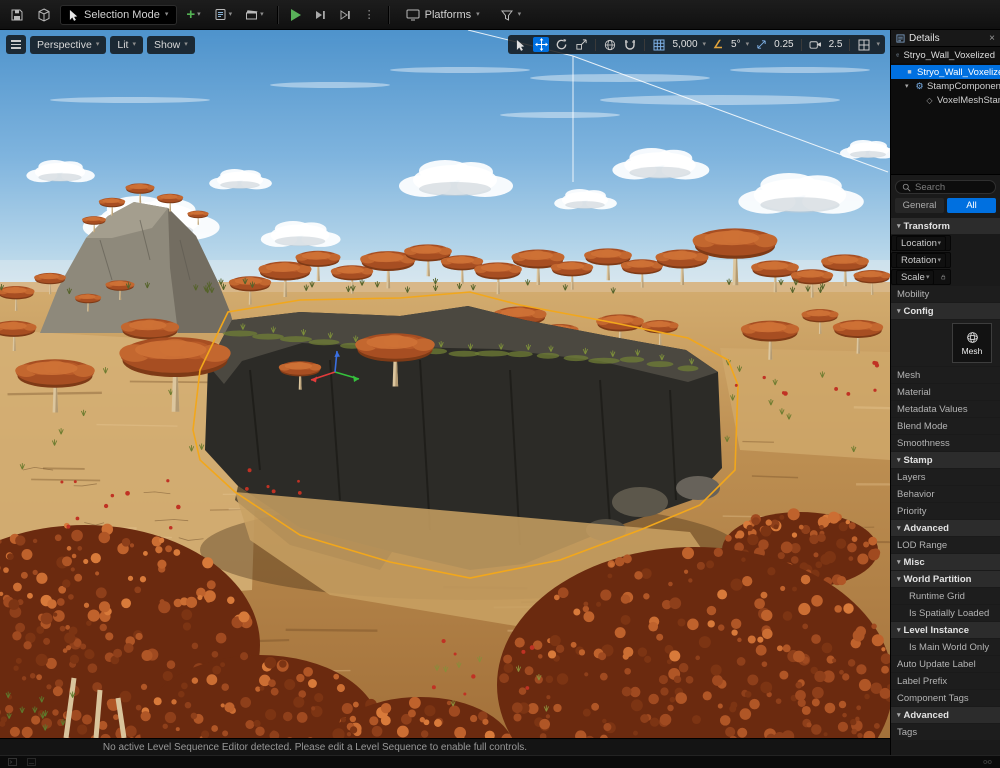 The width and height of the screenshot is (1000, 768). Describe the element at coordinates (783, 44) in the screenshot. I see `scale-snap-value: 0.25` at that location.